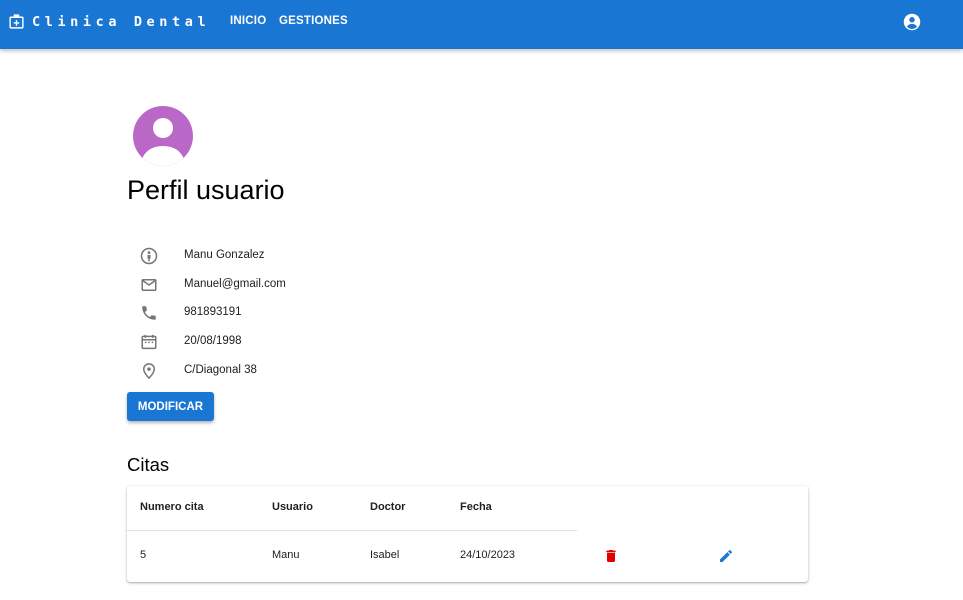 Image resolution: width=963 pixels, height=600 pixels. What do you see at coordinates (220, 370) in the screenshot?
I see `address-value: C/Diagonal 38` at bounding box center [220, 370].